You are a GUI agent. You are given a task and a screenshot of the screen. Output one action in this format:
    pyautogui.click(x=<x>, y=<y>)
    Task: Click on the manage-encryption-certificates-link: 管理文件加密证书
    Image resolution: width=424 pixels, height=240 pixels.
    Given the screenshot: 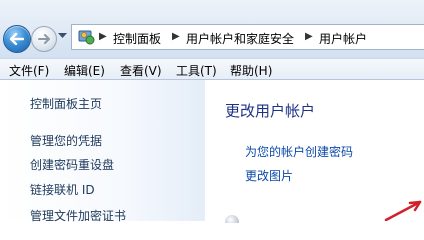 What is the action you would take?
    pyautogui.click(x=78, y=215)
    